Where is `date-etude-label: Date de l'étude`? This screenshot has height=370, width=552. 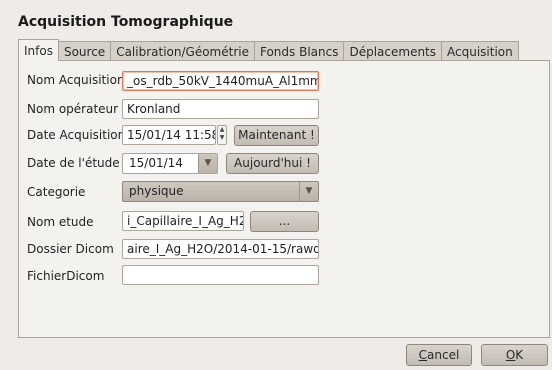 date-etude-label: Date de l'étude is located at coordinates (73, 163).